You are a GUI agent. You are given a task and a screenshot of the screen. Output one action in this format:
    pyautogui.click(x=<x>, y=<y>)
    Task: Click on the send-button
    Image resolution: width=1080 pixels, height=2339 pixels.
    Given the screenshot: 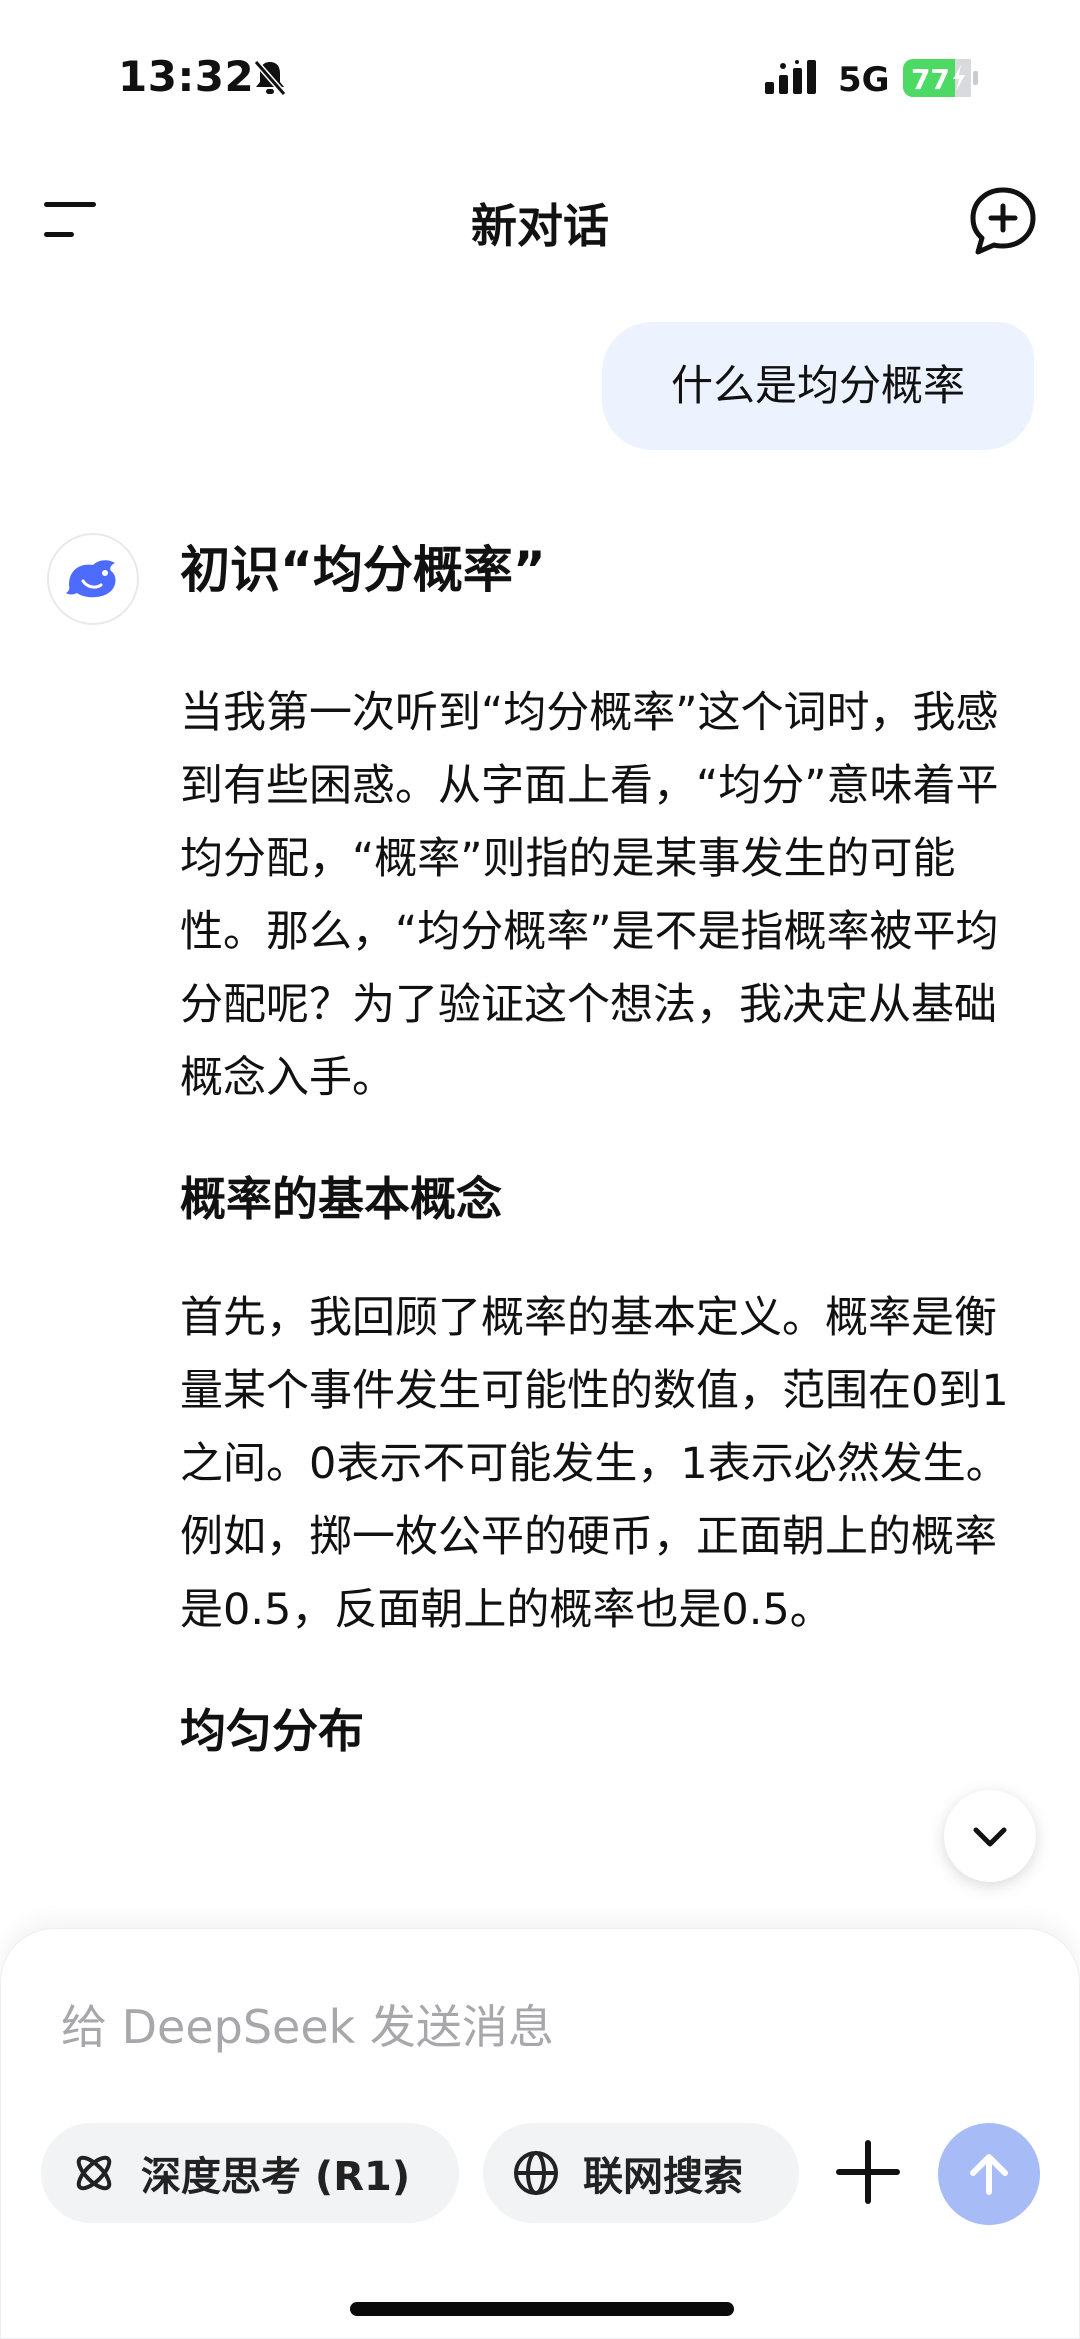 What is the action you would take?
    pyautogui.click(x=989, y=2174)
    